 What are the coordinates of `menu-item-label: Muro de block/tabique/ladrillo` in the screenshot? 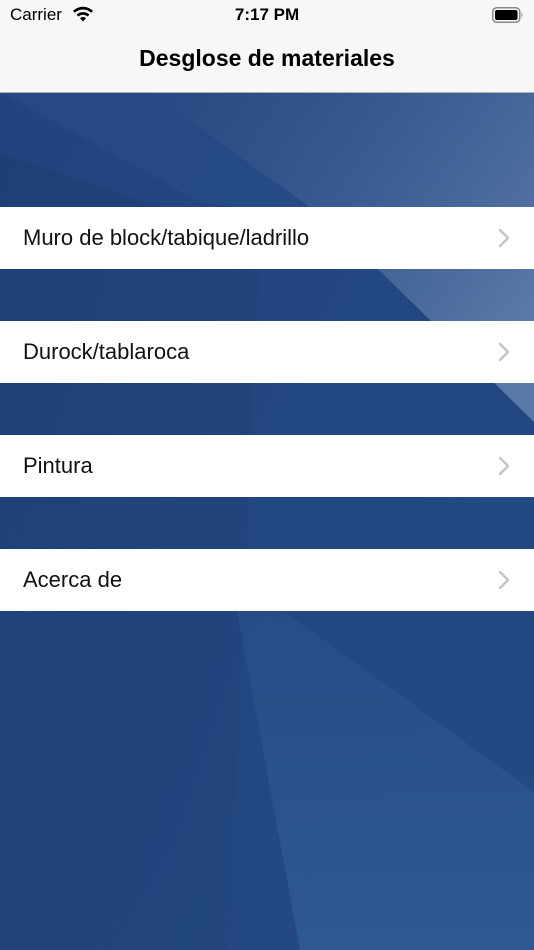 It's located at (166, 237).